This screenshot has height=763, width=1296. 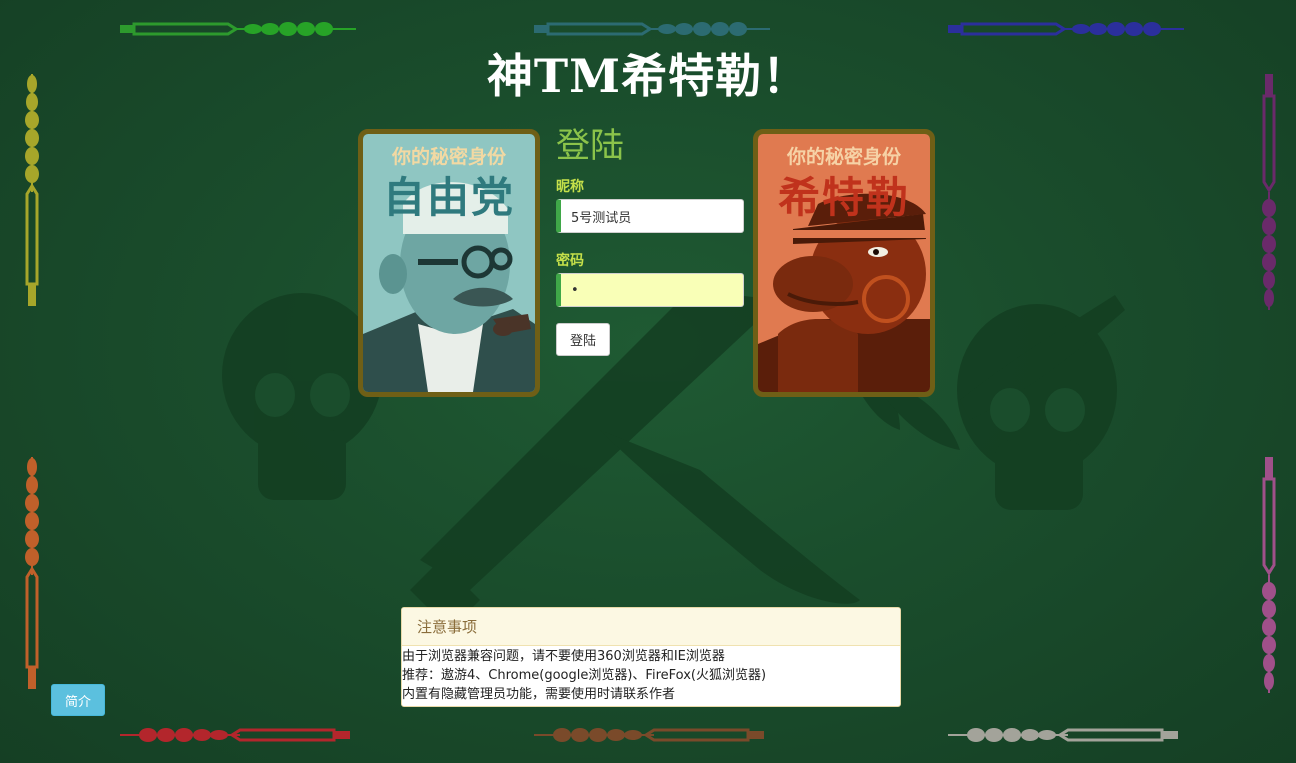 What do you see at coordinates (583, 339) in the screenshot?
I see `login-button: 登陆` at bounding box center [583, 339].